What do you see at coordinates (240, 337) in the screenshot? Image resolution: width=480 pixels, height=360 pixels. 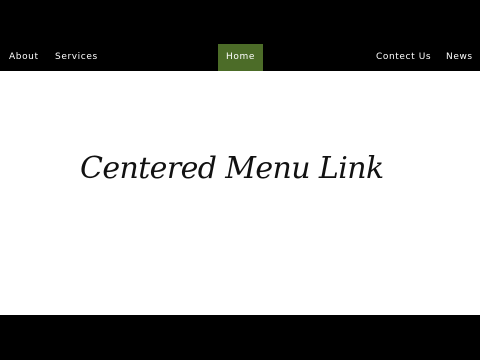 I see `bottom-letterbox-bar` at bounding box center [240, 337].